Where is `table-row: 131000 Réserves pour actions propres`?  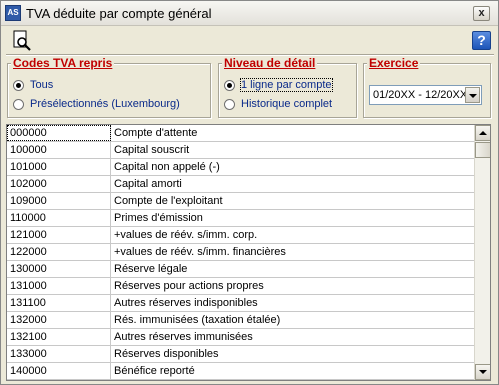 table-row: 131000 Réserves pour actions propres is located at coordinates (241, 286).